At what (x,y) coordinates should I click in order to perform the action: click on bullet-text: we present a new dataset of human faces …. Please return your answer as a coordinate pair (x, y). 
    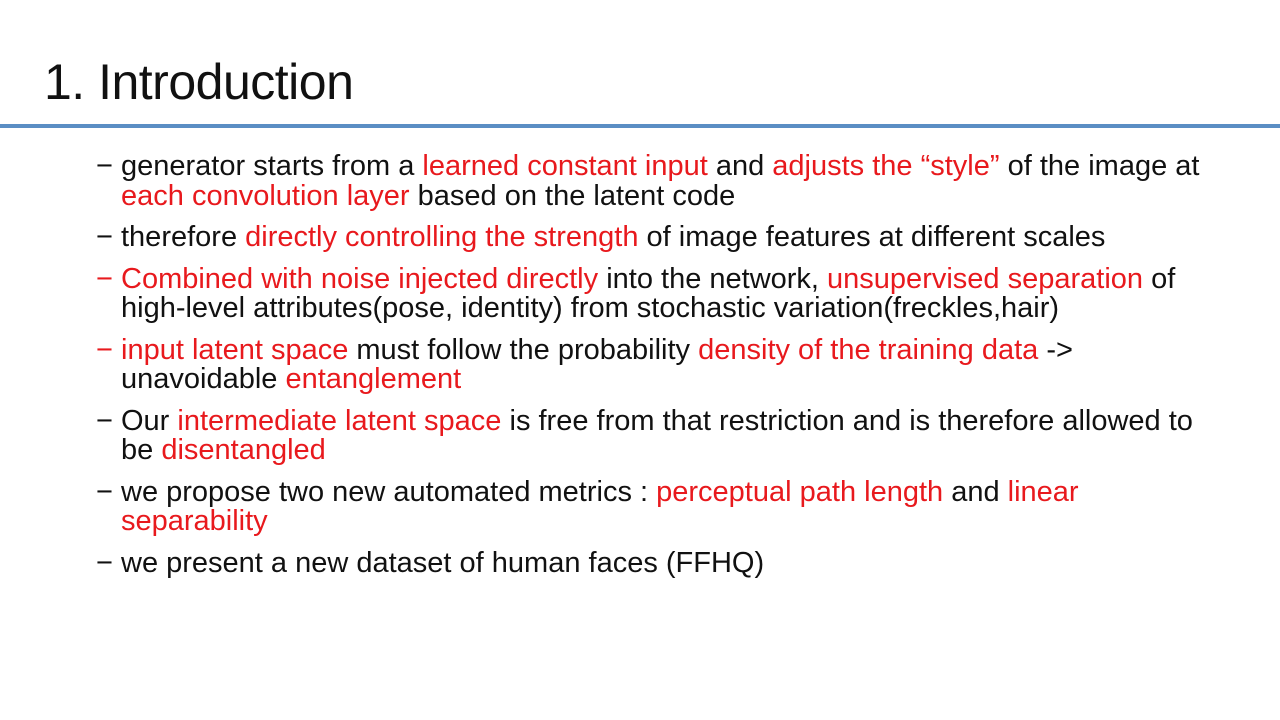
    Looking at the image, I should click on (443, 562).